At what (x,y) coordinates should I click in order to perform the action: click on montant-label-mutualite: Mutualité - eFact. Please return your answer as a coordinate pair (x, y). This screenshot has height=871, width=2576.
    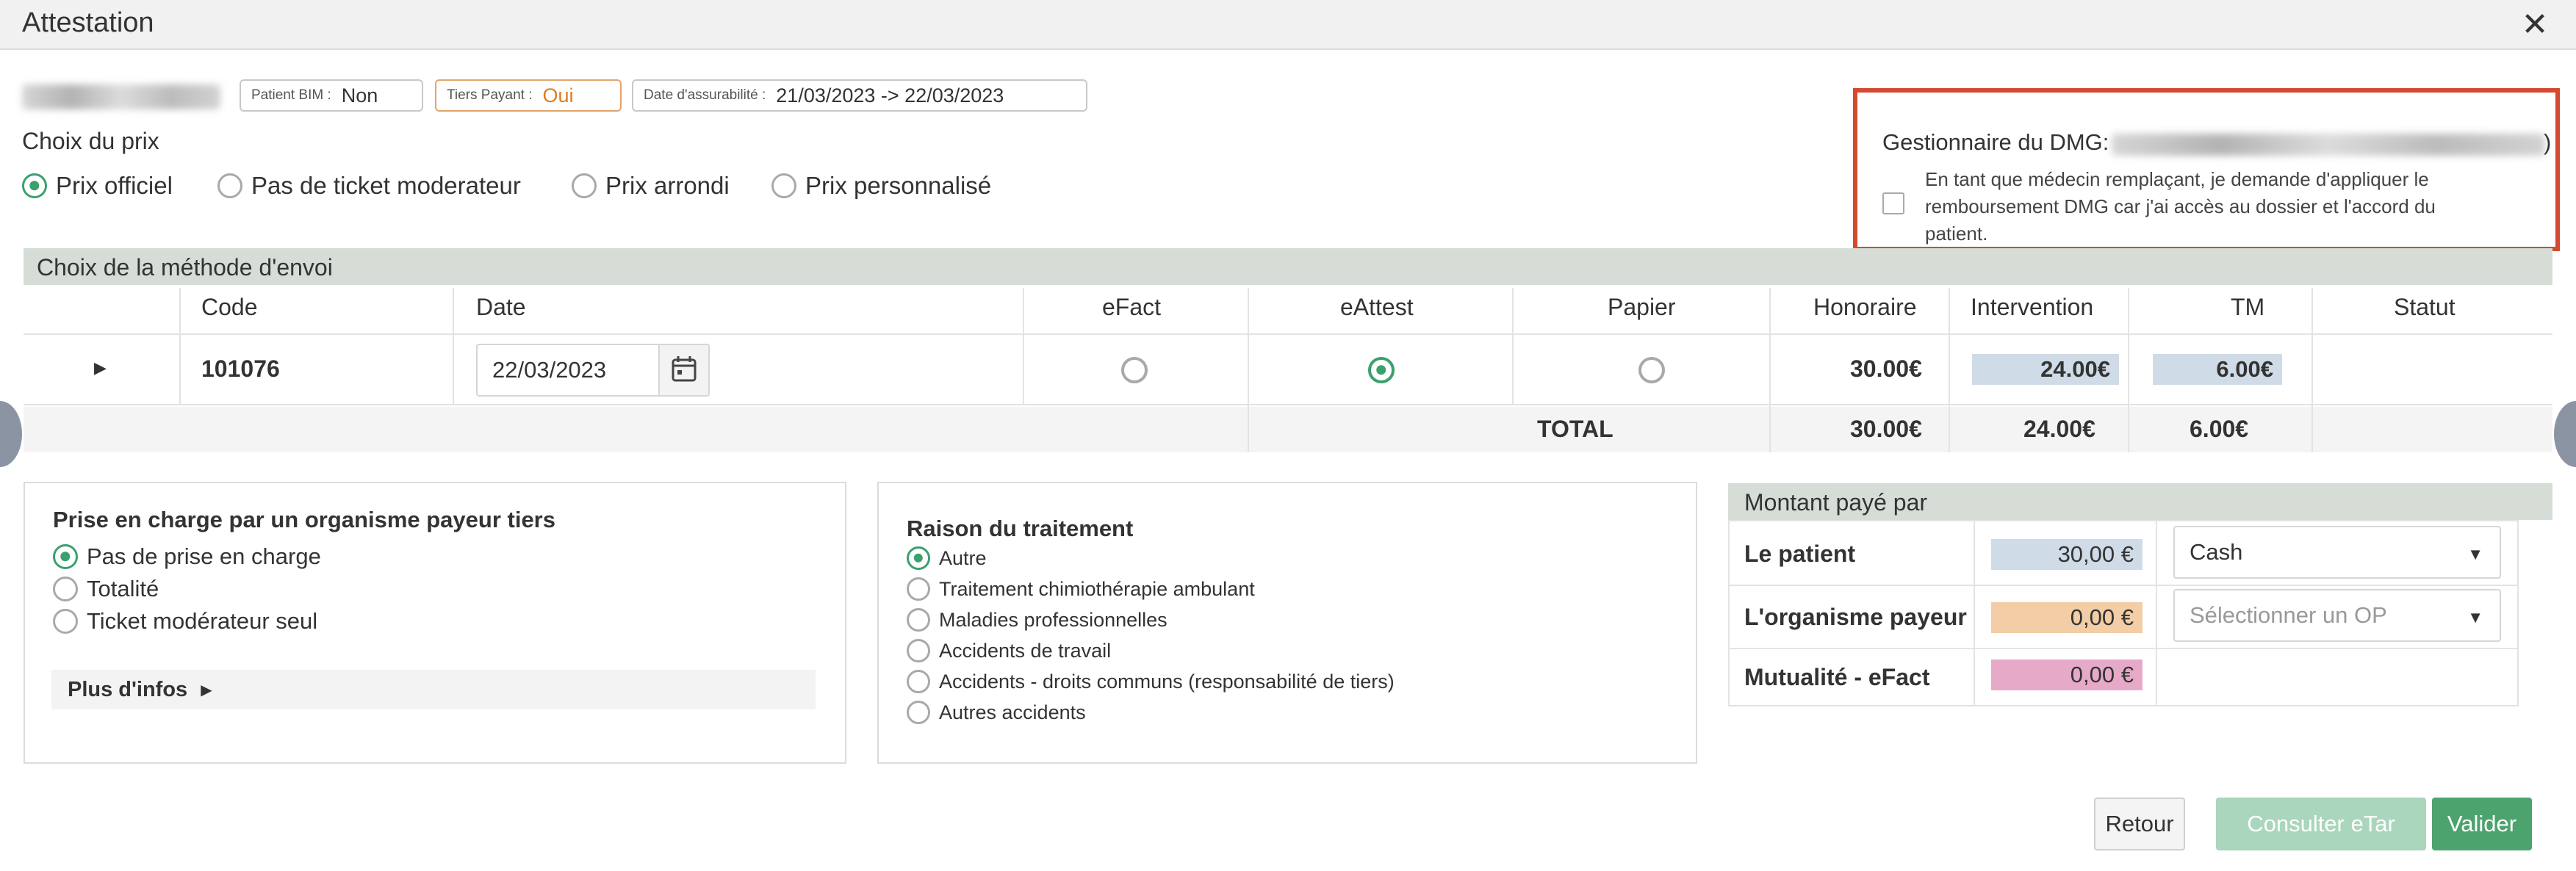
    Looking at the image, I should click on (1837, 677).